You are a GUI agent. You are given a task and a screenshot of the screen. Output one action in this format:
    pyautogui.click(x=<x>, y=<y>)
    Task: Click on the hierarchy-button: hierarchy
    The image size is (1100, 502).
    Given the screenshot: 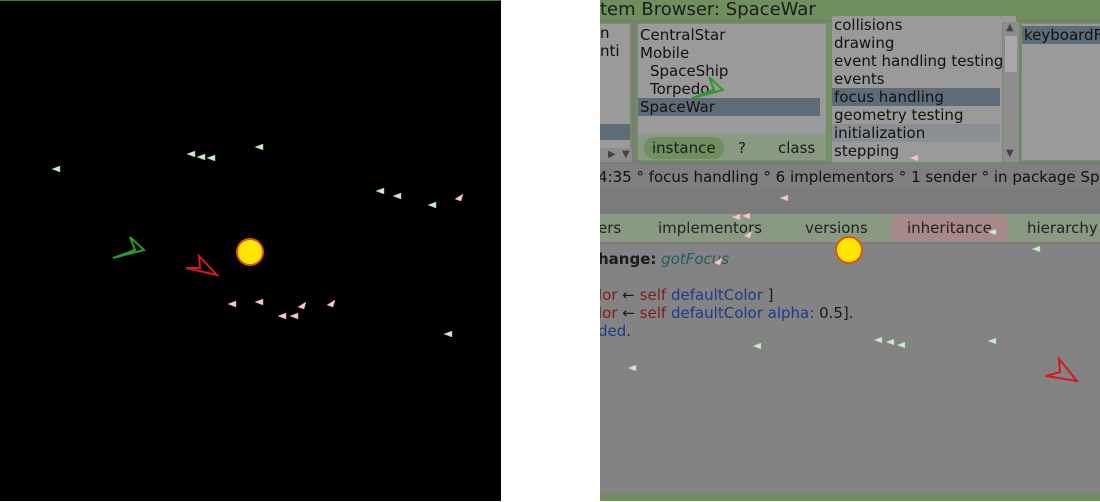 What is the action you would take?
    pyautogui.click(x=1062, y=228)
    